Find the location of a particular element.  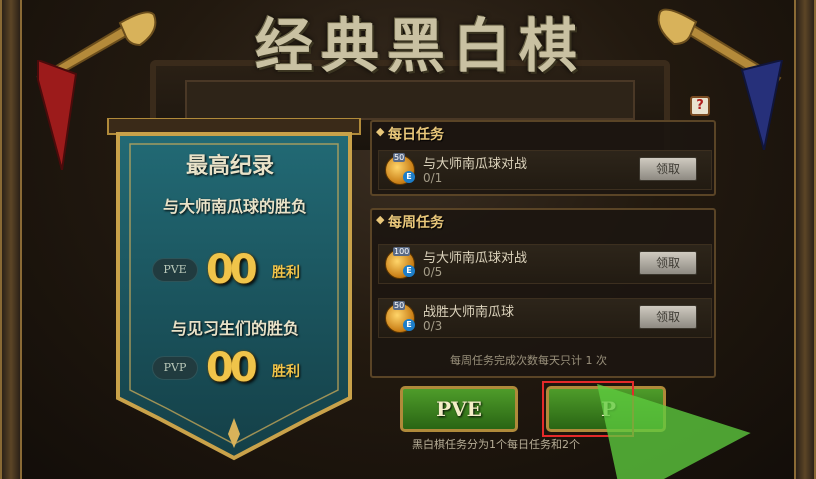

task-name: 战胜大师南瓜球 is located at coordinates (469, 312).